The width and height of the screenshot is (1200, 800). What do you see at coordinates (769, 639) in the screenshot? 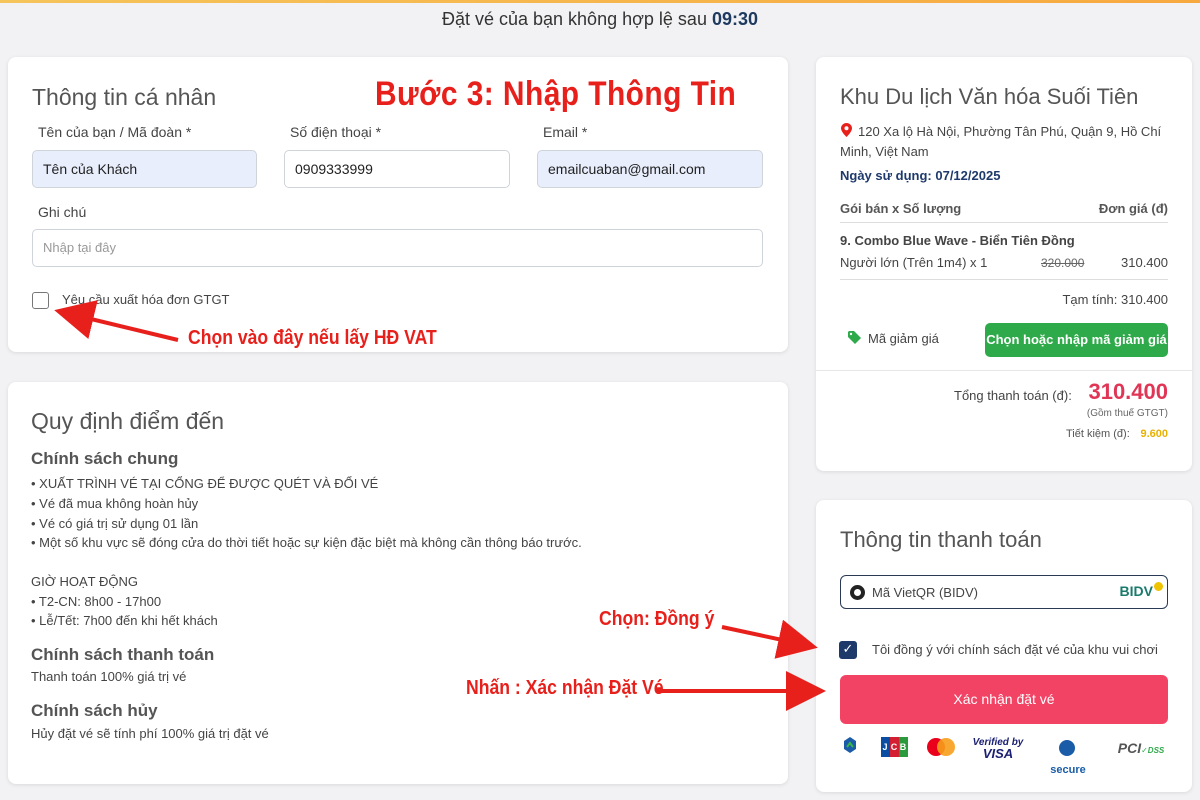
I see `agree-arrow` at bounding box center [769, 639].